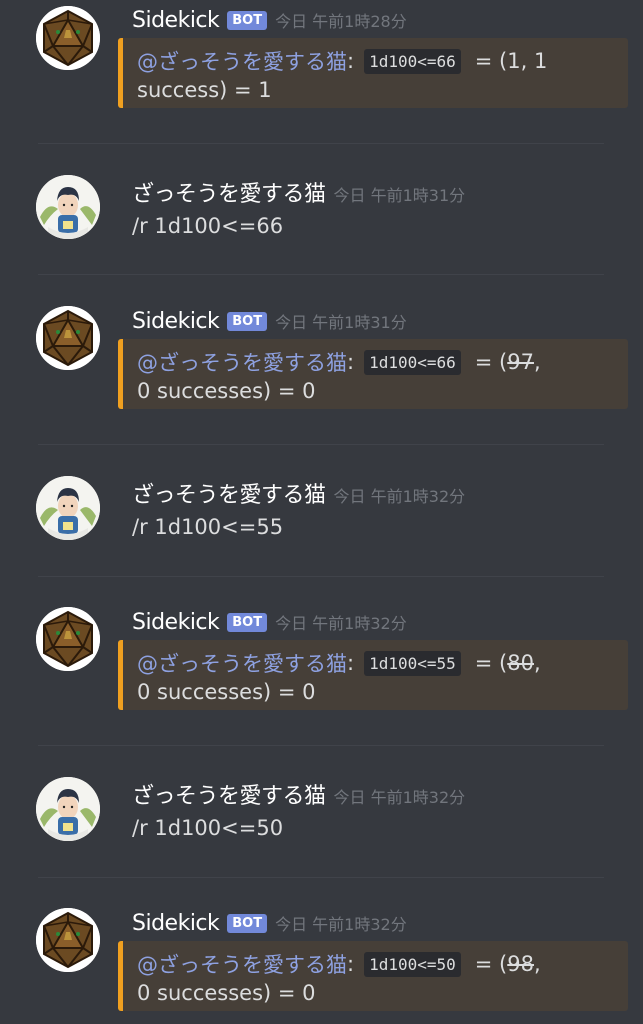 The width and height of the screenshot is (643, 1024). I want to click on roll-value: 1, so click(514, 61).